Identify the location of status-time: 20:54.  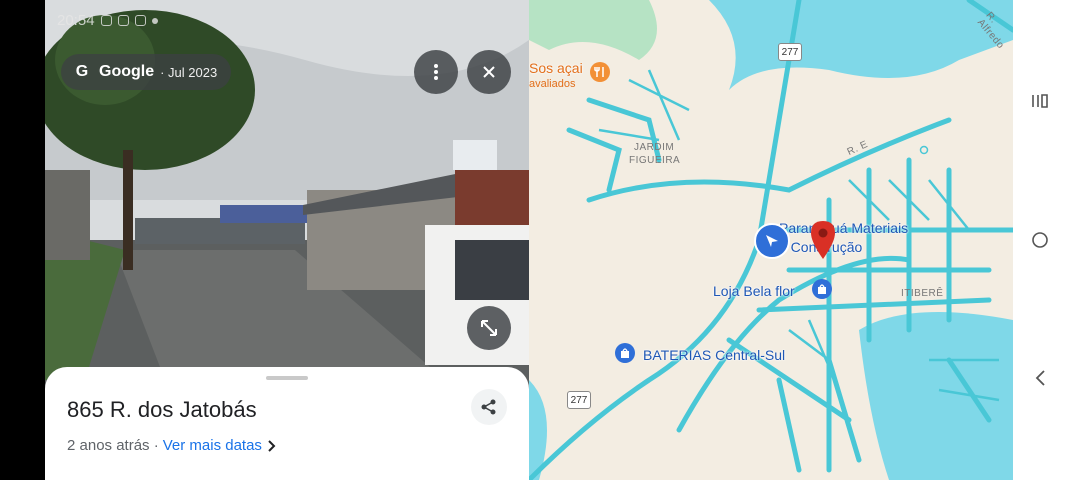
(76, 20).